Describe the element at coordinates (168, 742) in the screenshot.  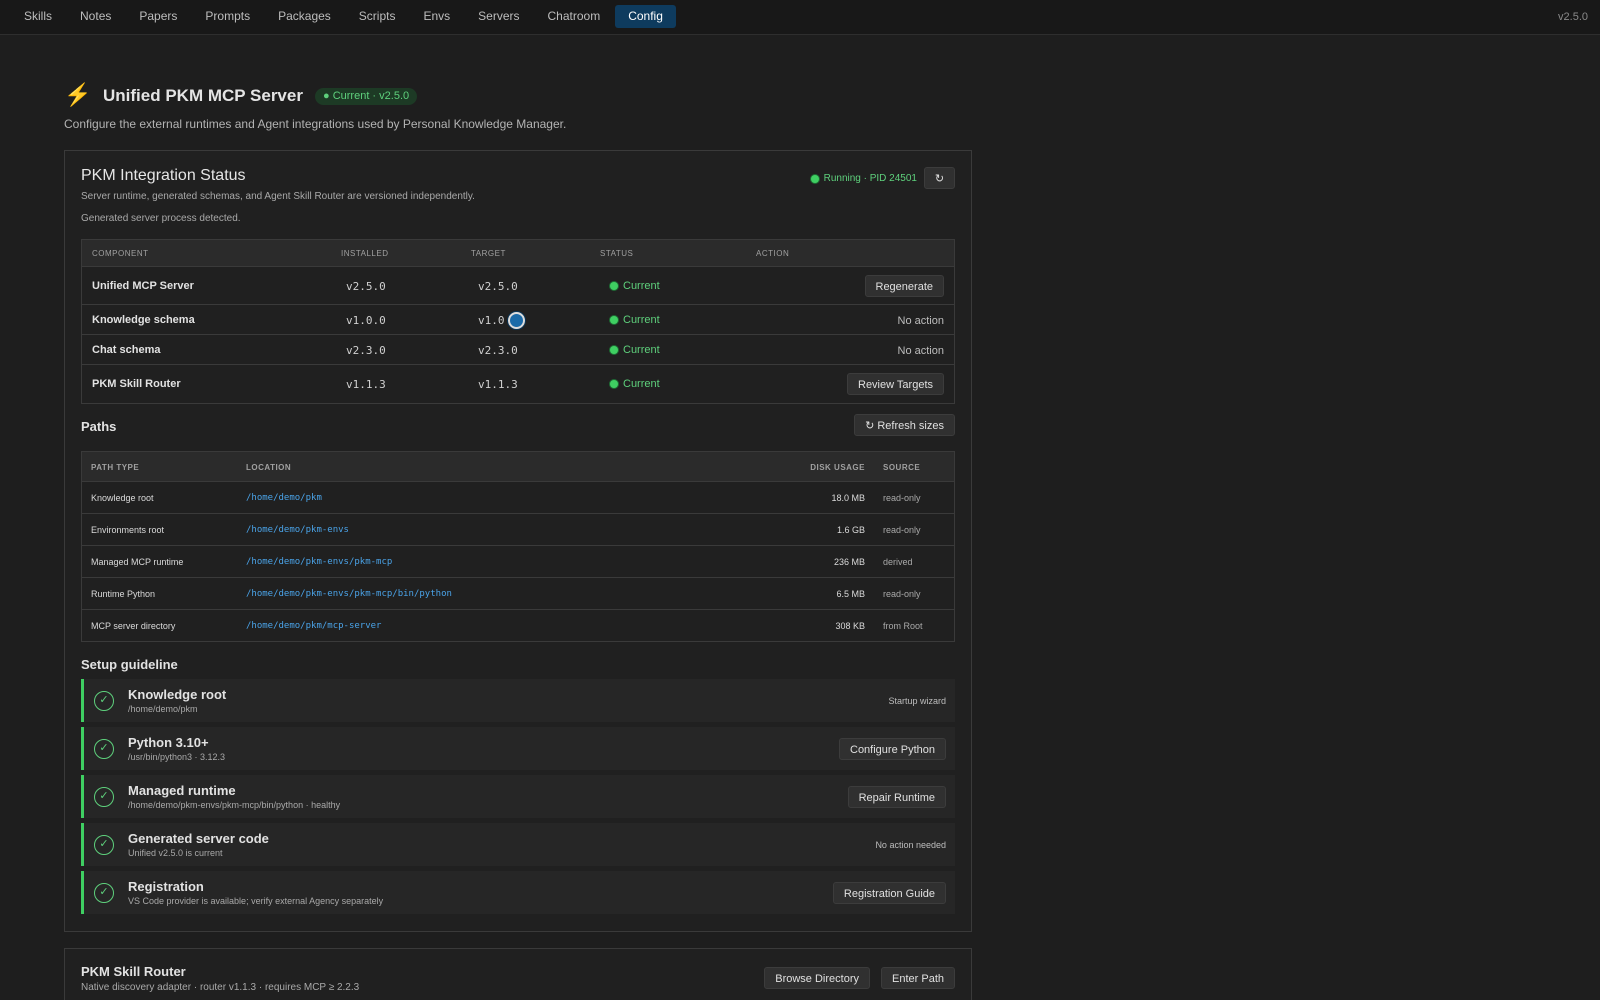
I see `step-title: Python 3.10+` at that location.